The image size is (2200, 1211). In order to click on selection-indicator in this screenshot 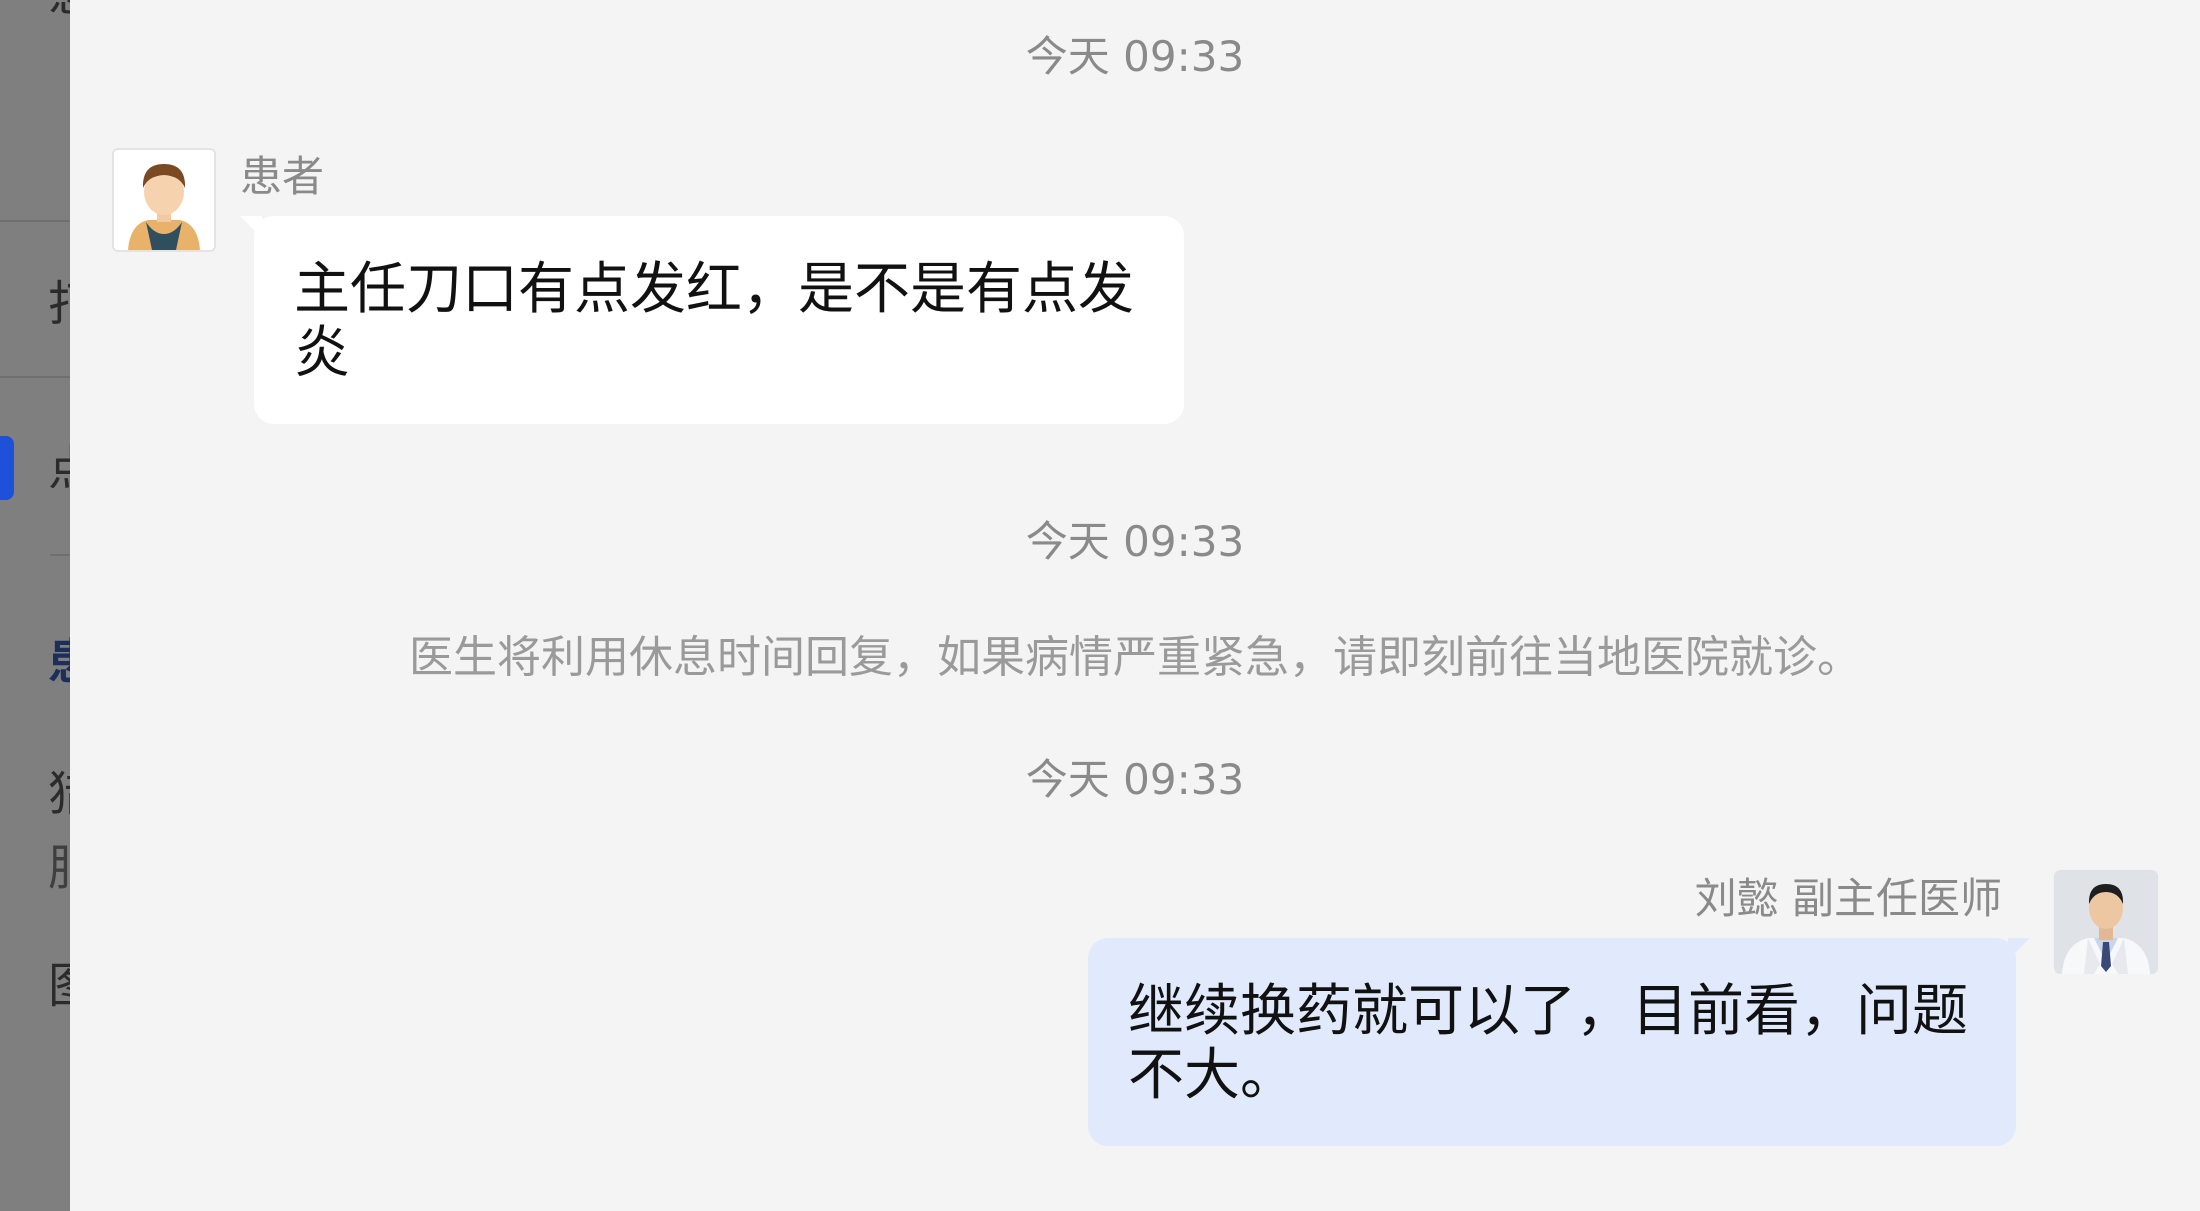, I will do `click(7, 468)`.